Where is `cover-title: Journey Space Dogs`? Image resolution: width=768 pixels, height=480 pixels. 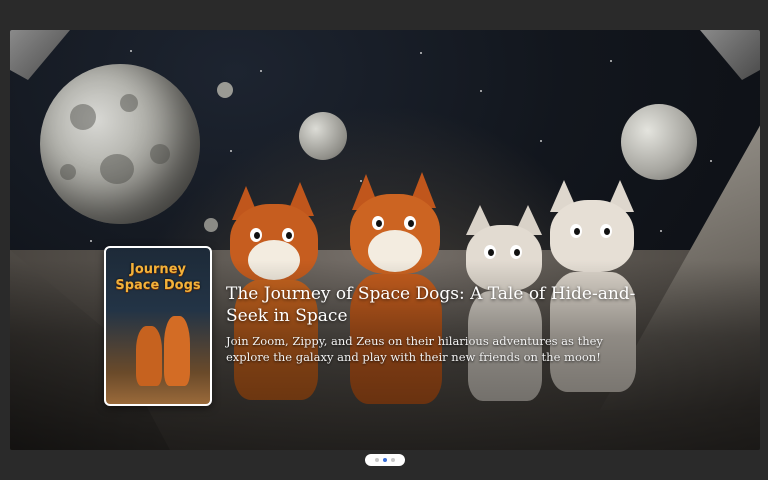 cover-title: Journey Space Dogs is located at coordinates (158, 278).